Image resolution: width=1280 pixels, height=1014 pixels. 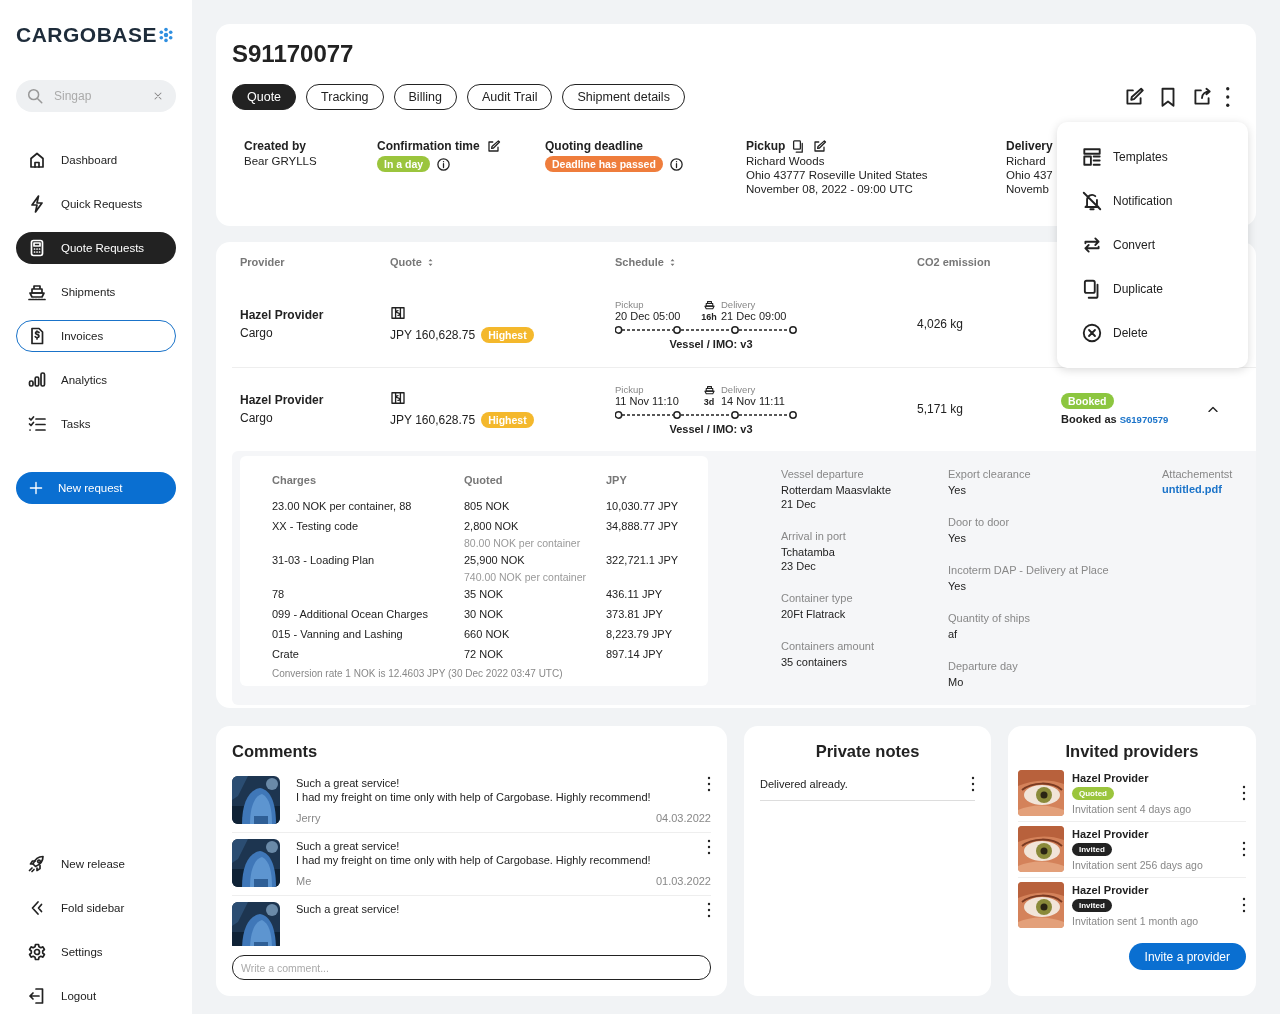 I want to click on comment-title: Such a great service!, so click(x=348, y=783).